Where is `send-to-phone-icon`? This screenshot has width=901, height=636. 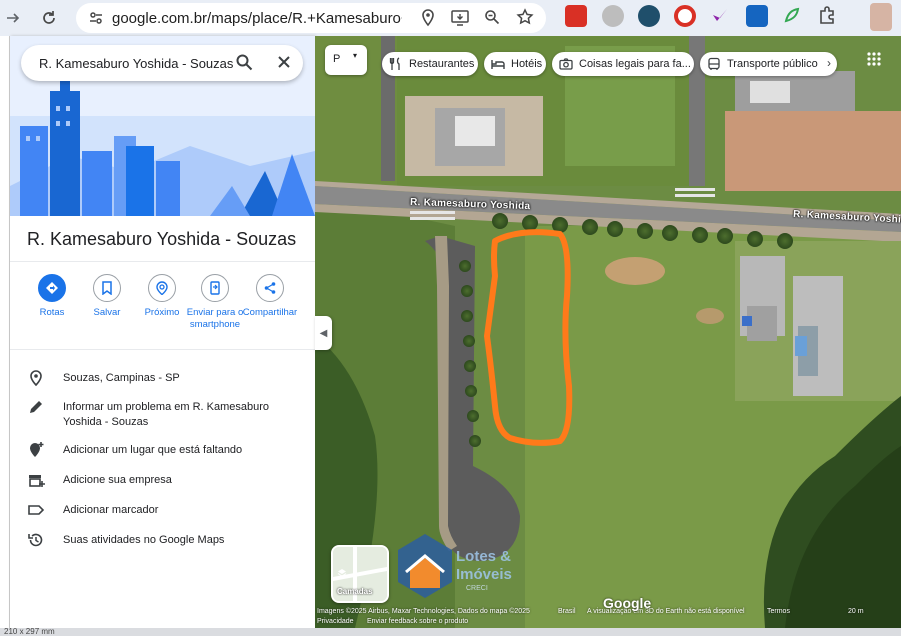
send-to-phone-icon is located at coordinates (215, 288).